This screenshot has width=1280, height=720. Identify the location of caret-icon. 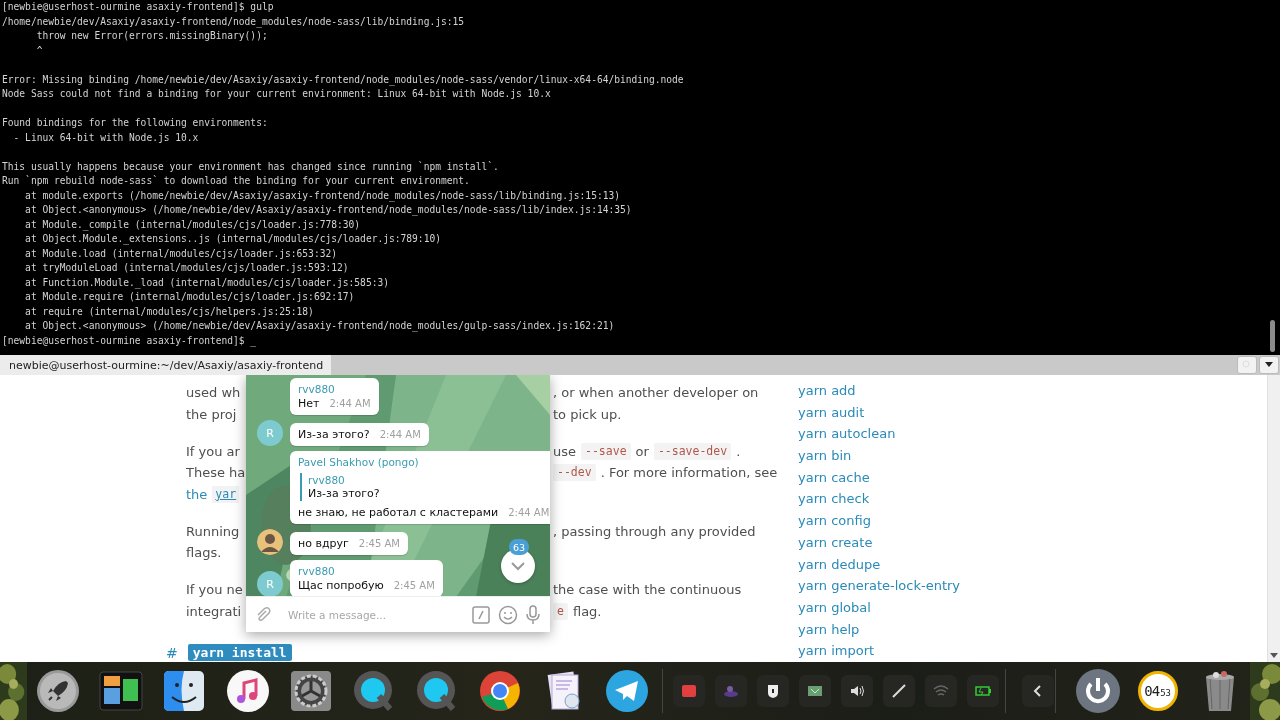
(1269, 365).